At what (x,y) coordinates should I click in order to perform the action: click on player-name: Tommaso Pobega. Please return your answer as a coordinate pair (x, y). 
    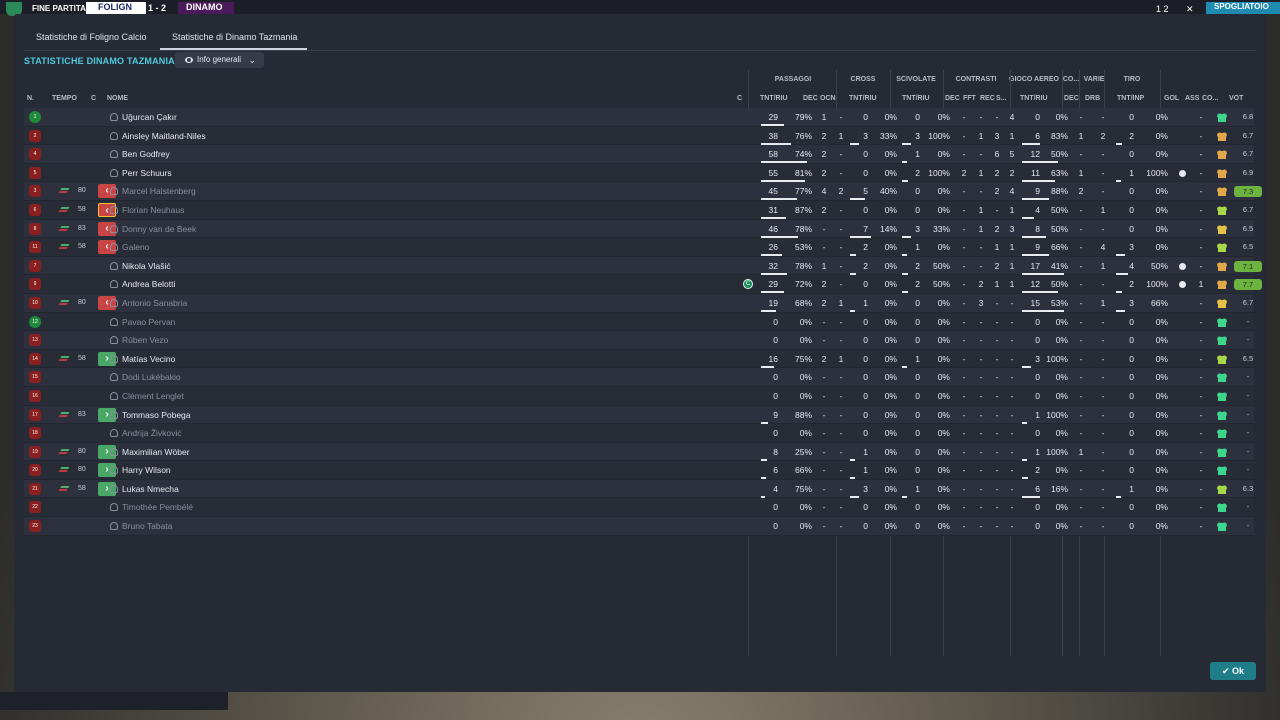
    Looking at the image, I should click on (150, 415).